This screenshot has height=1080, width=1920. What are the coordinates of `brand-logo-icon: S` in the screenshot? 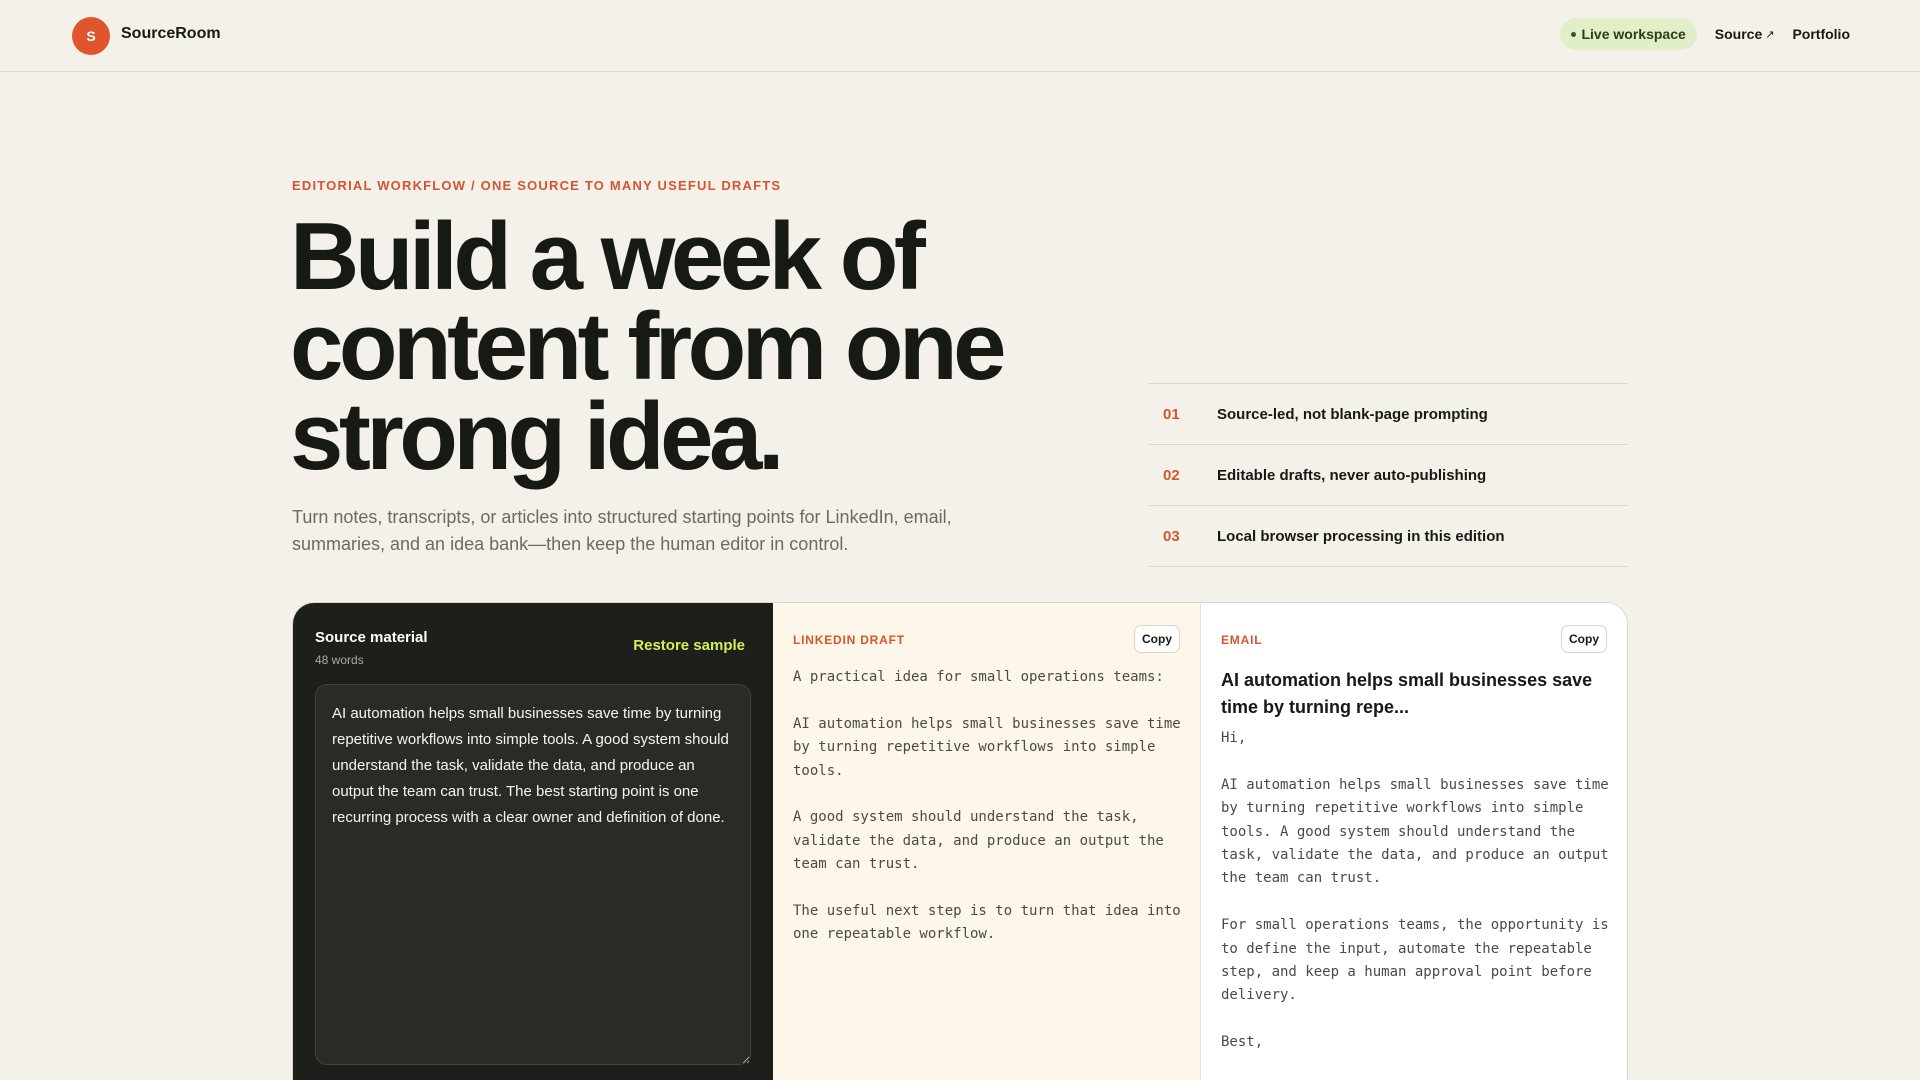 It's located at (91, 36).